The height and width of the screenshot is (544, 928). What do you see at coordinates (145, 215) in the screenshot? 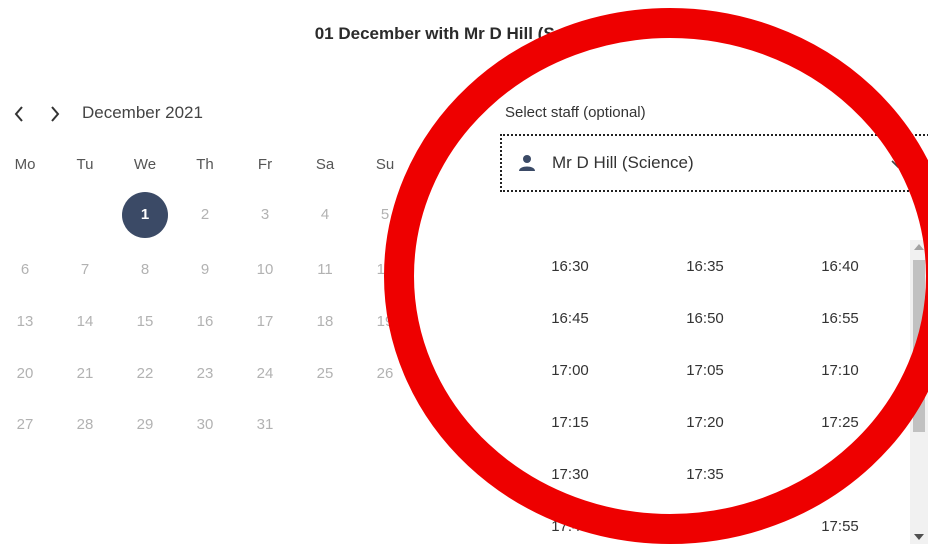
I see `calendar-day-selected: 1` at bounding box center [145, 215].